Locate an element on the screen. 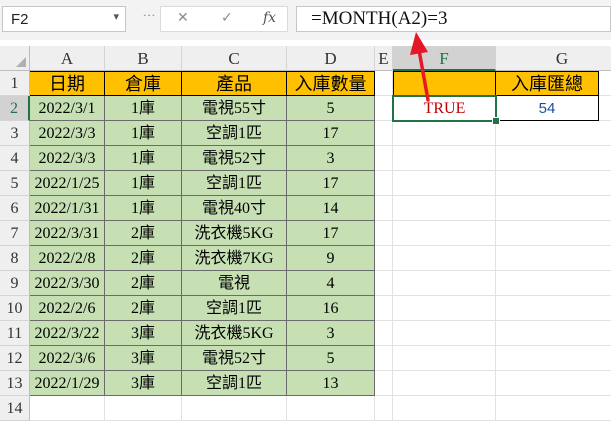  row-header-6: 6 is located at coordinates (15, 208).